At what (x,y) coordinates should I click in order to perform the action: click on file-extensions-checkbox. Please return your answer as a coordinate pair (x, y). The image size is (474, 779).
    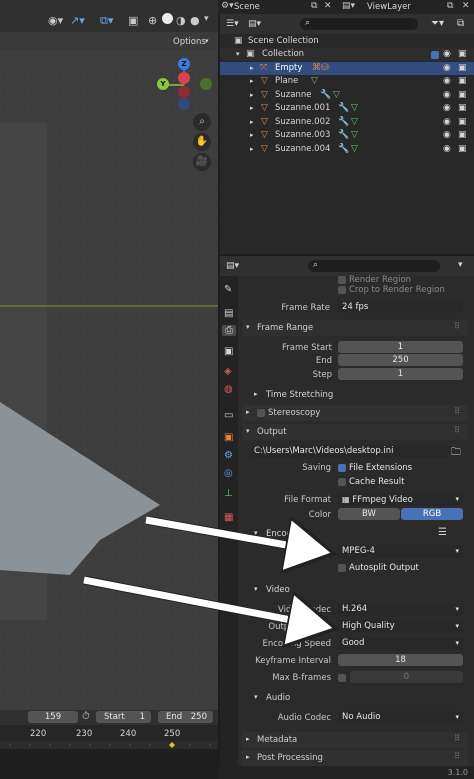
    Looking at the image, I should click on (342, 468).